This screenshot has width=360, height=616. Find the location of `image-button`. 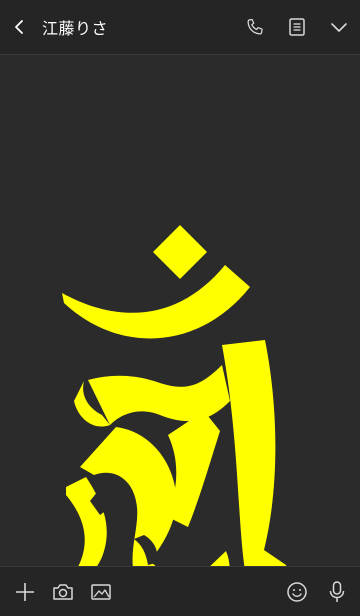

image-button is located at coordinates (101, 591).